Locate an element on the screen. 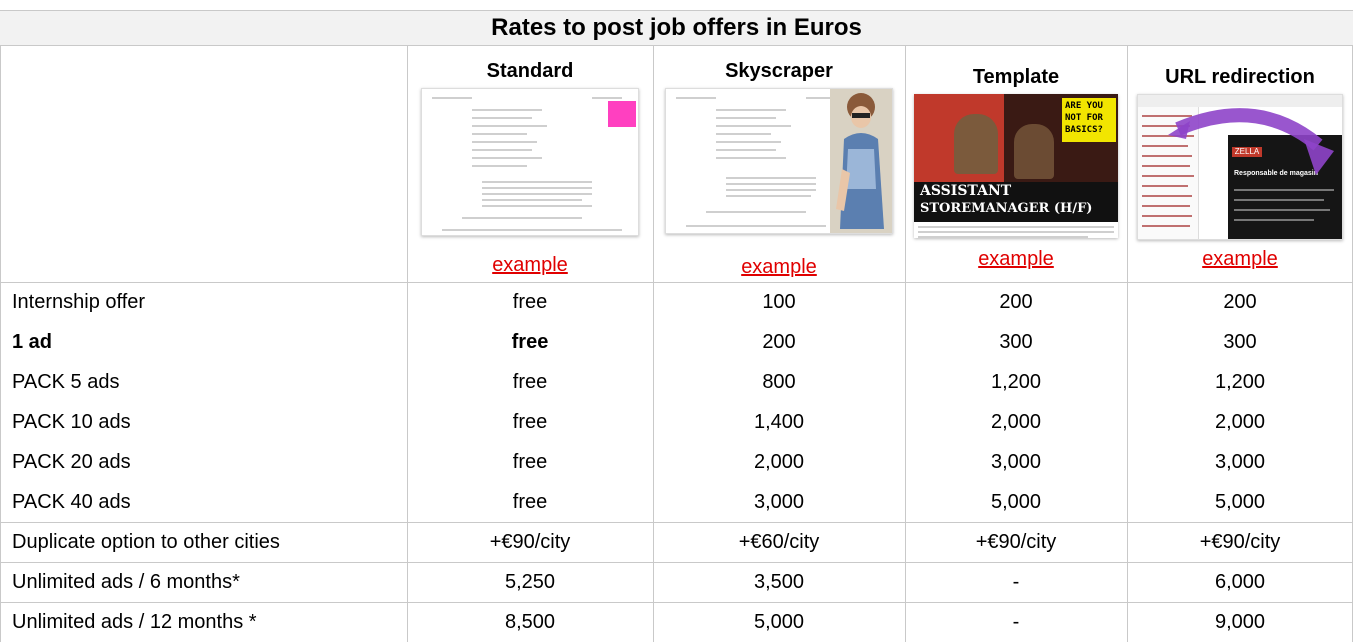  redirect-arrow-icon is located at coordinates (1251, 141).